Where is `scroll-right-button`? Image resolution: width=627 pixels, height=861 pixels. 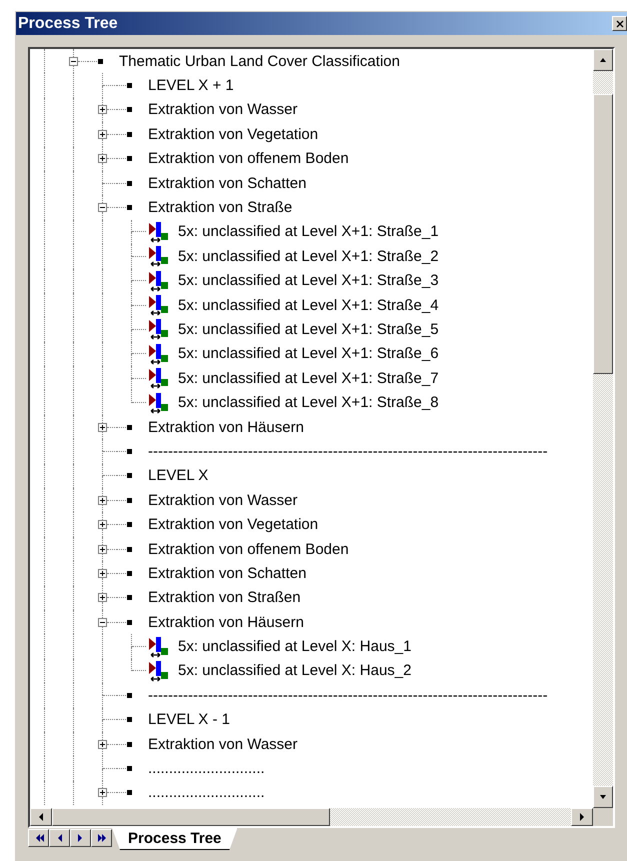 scroll-right-button is located at coordinates (582, 817).